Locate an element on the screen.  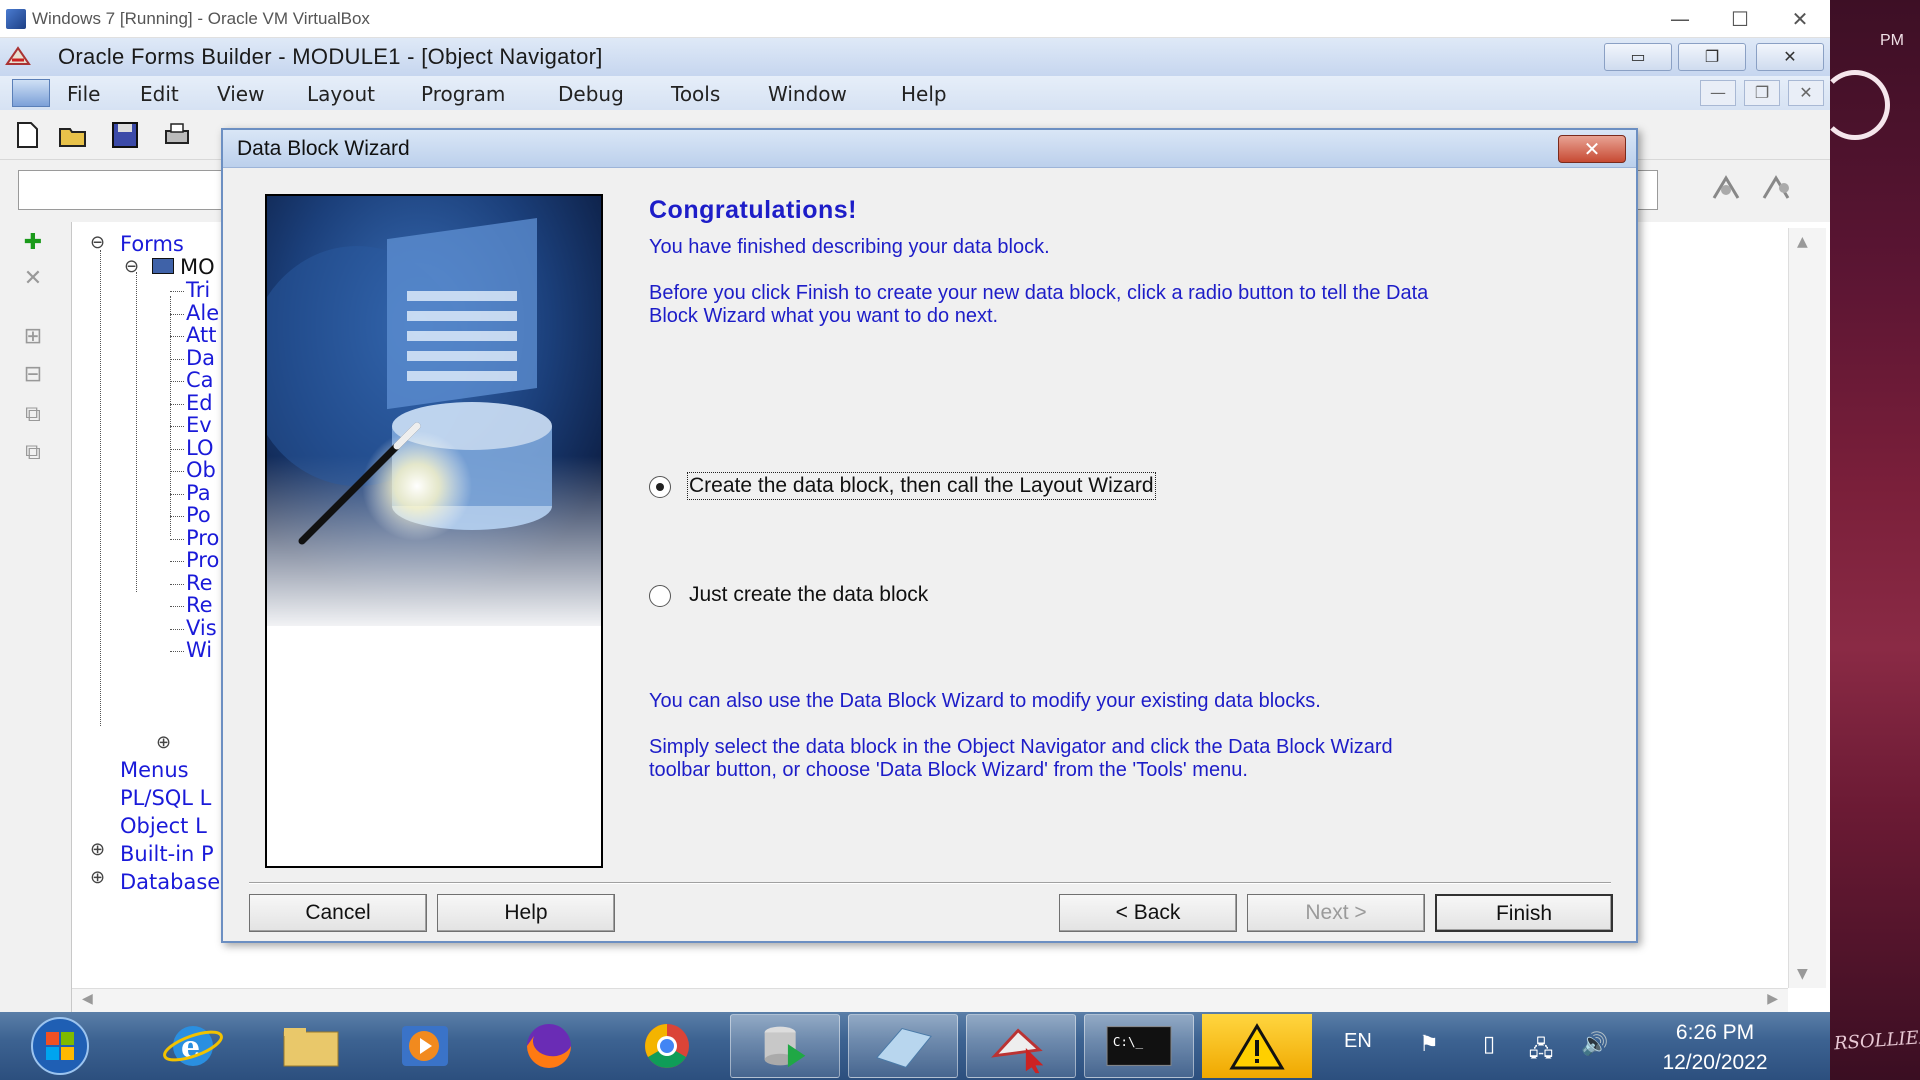
tree-node-menus: Menus is located at coordinates (154, 770).